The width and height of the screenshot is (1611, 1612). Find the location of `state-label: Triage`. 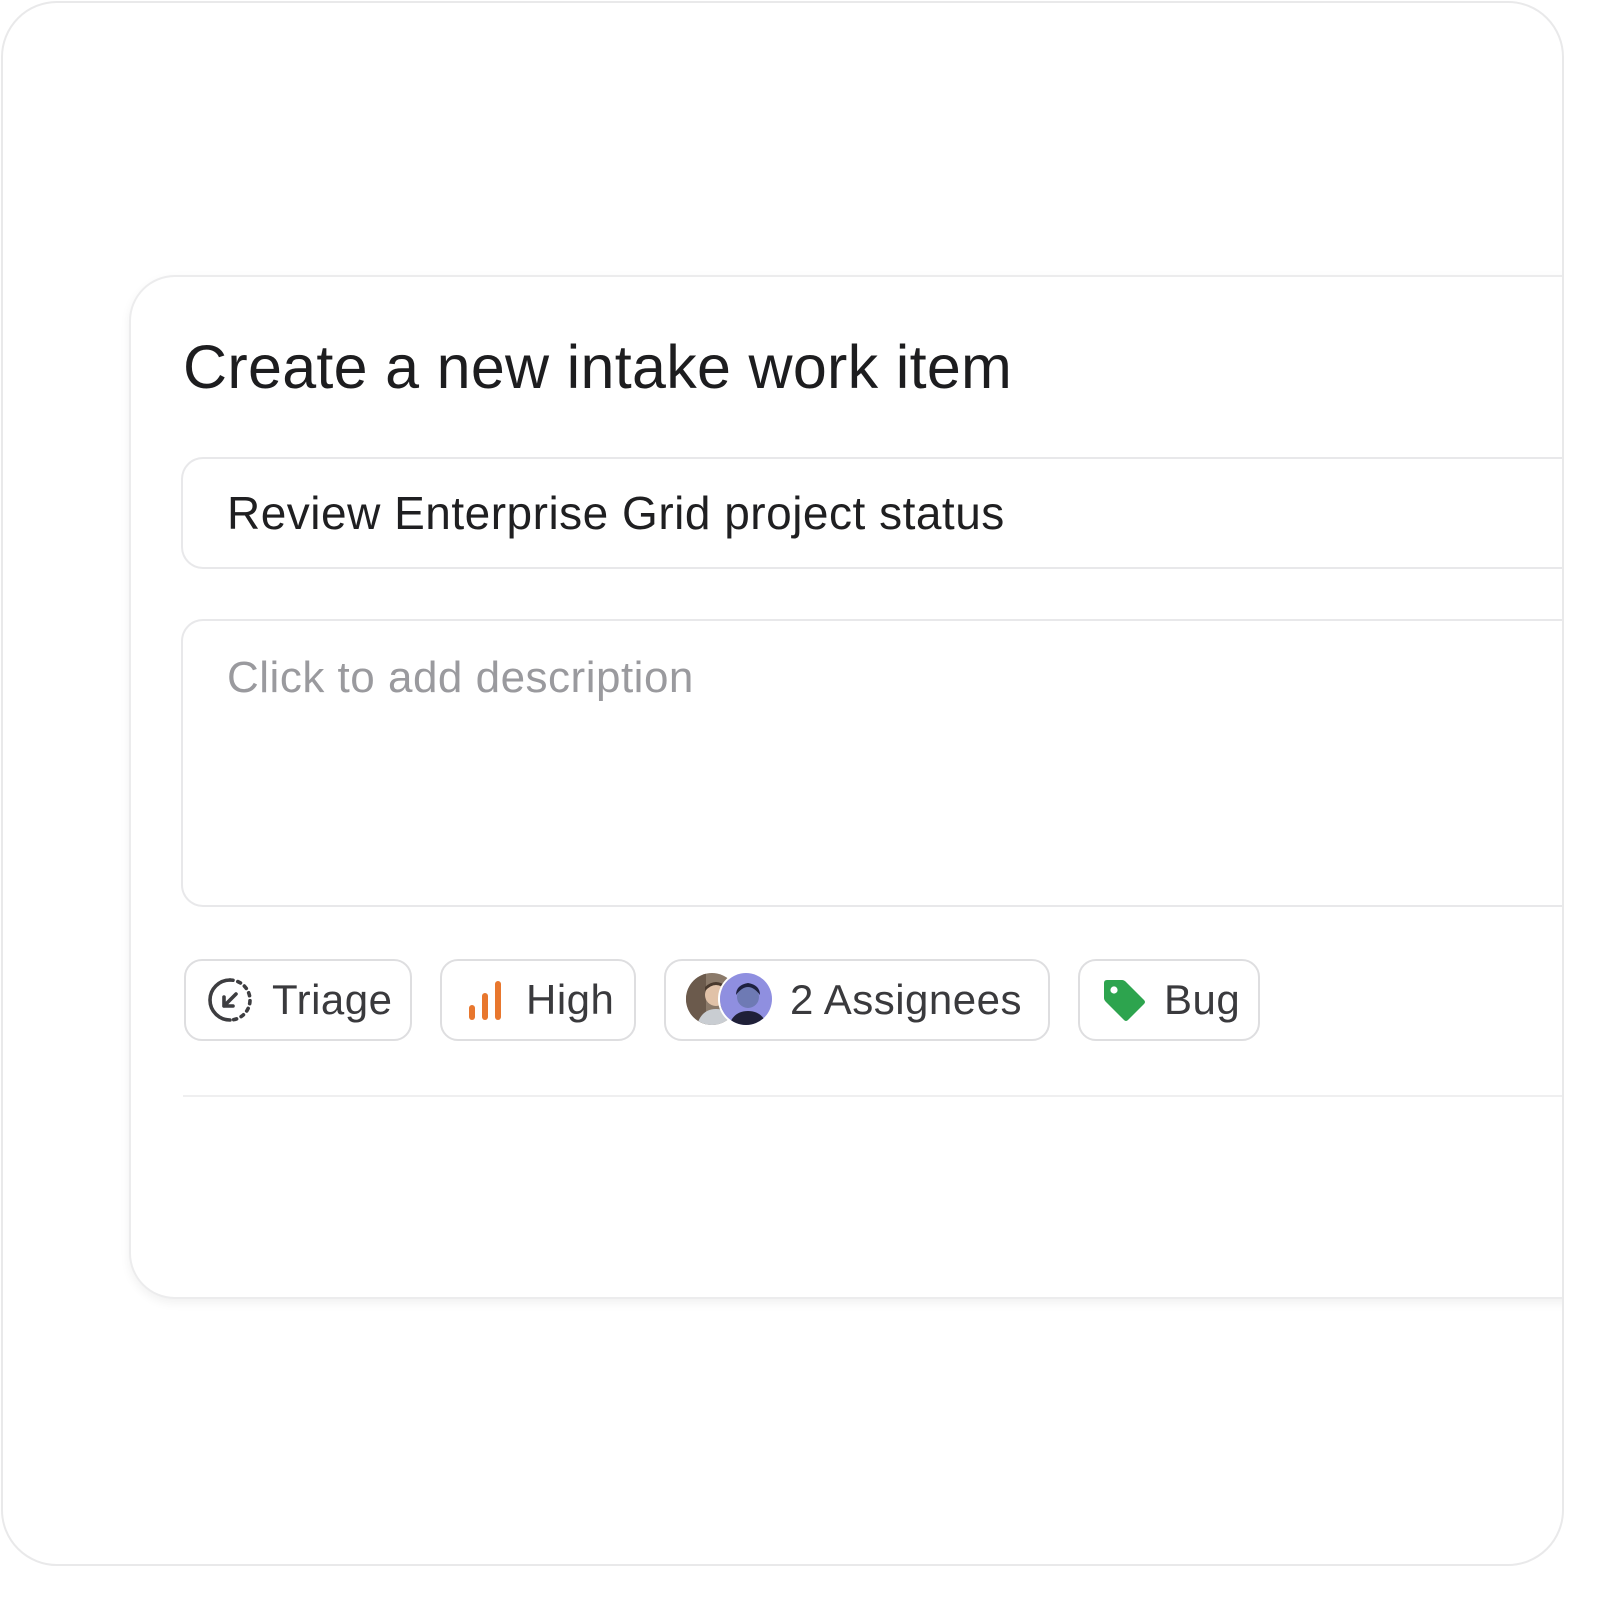

state-label: Triage is located at coordinates (332, 999).